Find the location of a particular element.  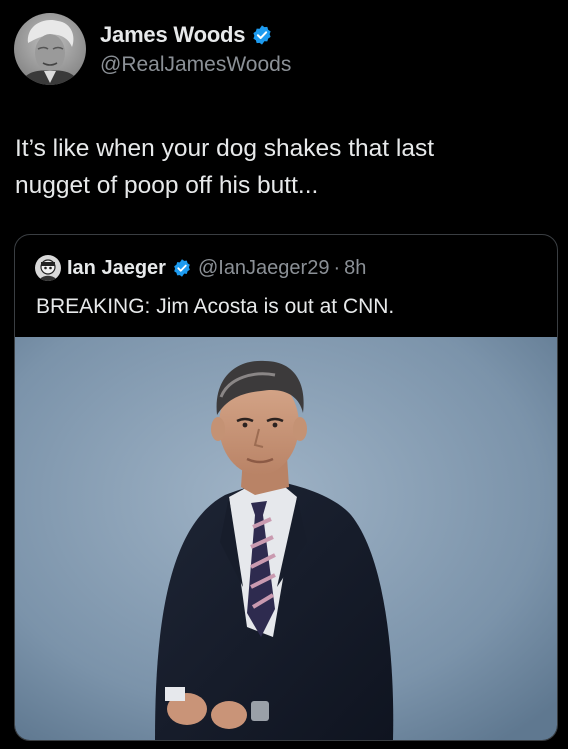

author-name-row: James Woods is located at coordinates (186, 35).